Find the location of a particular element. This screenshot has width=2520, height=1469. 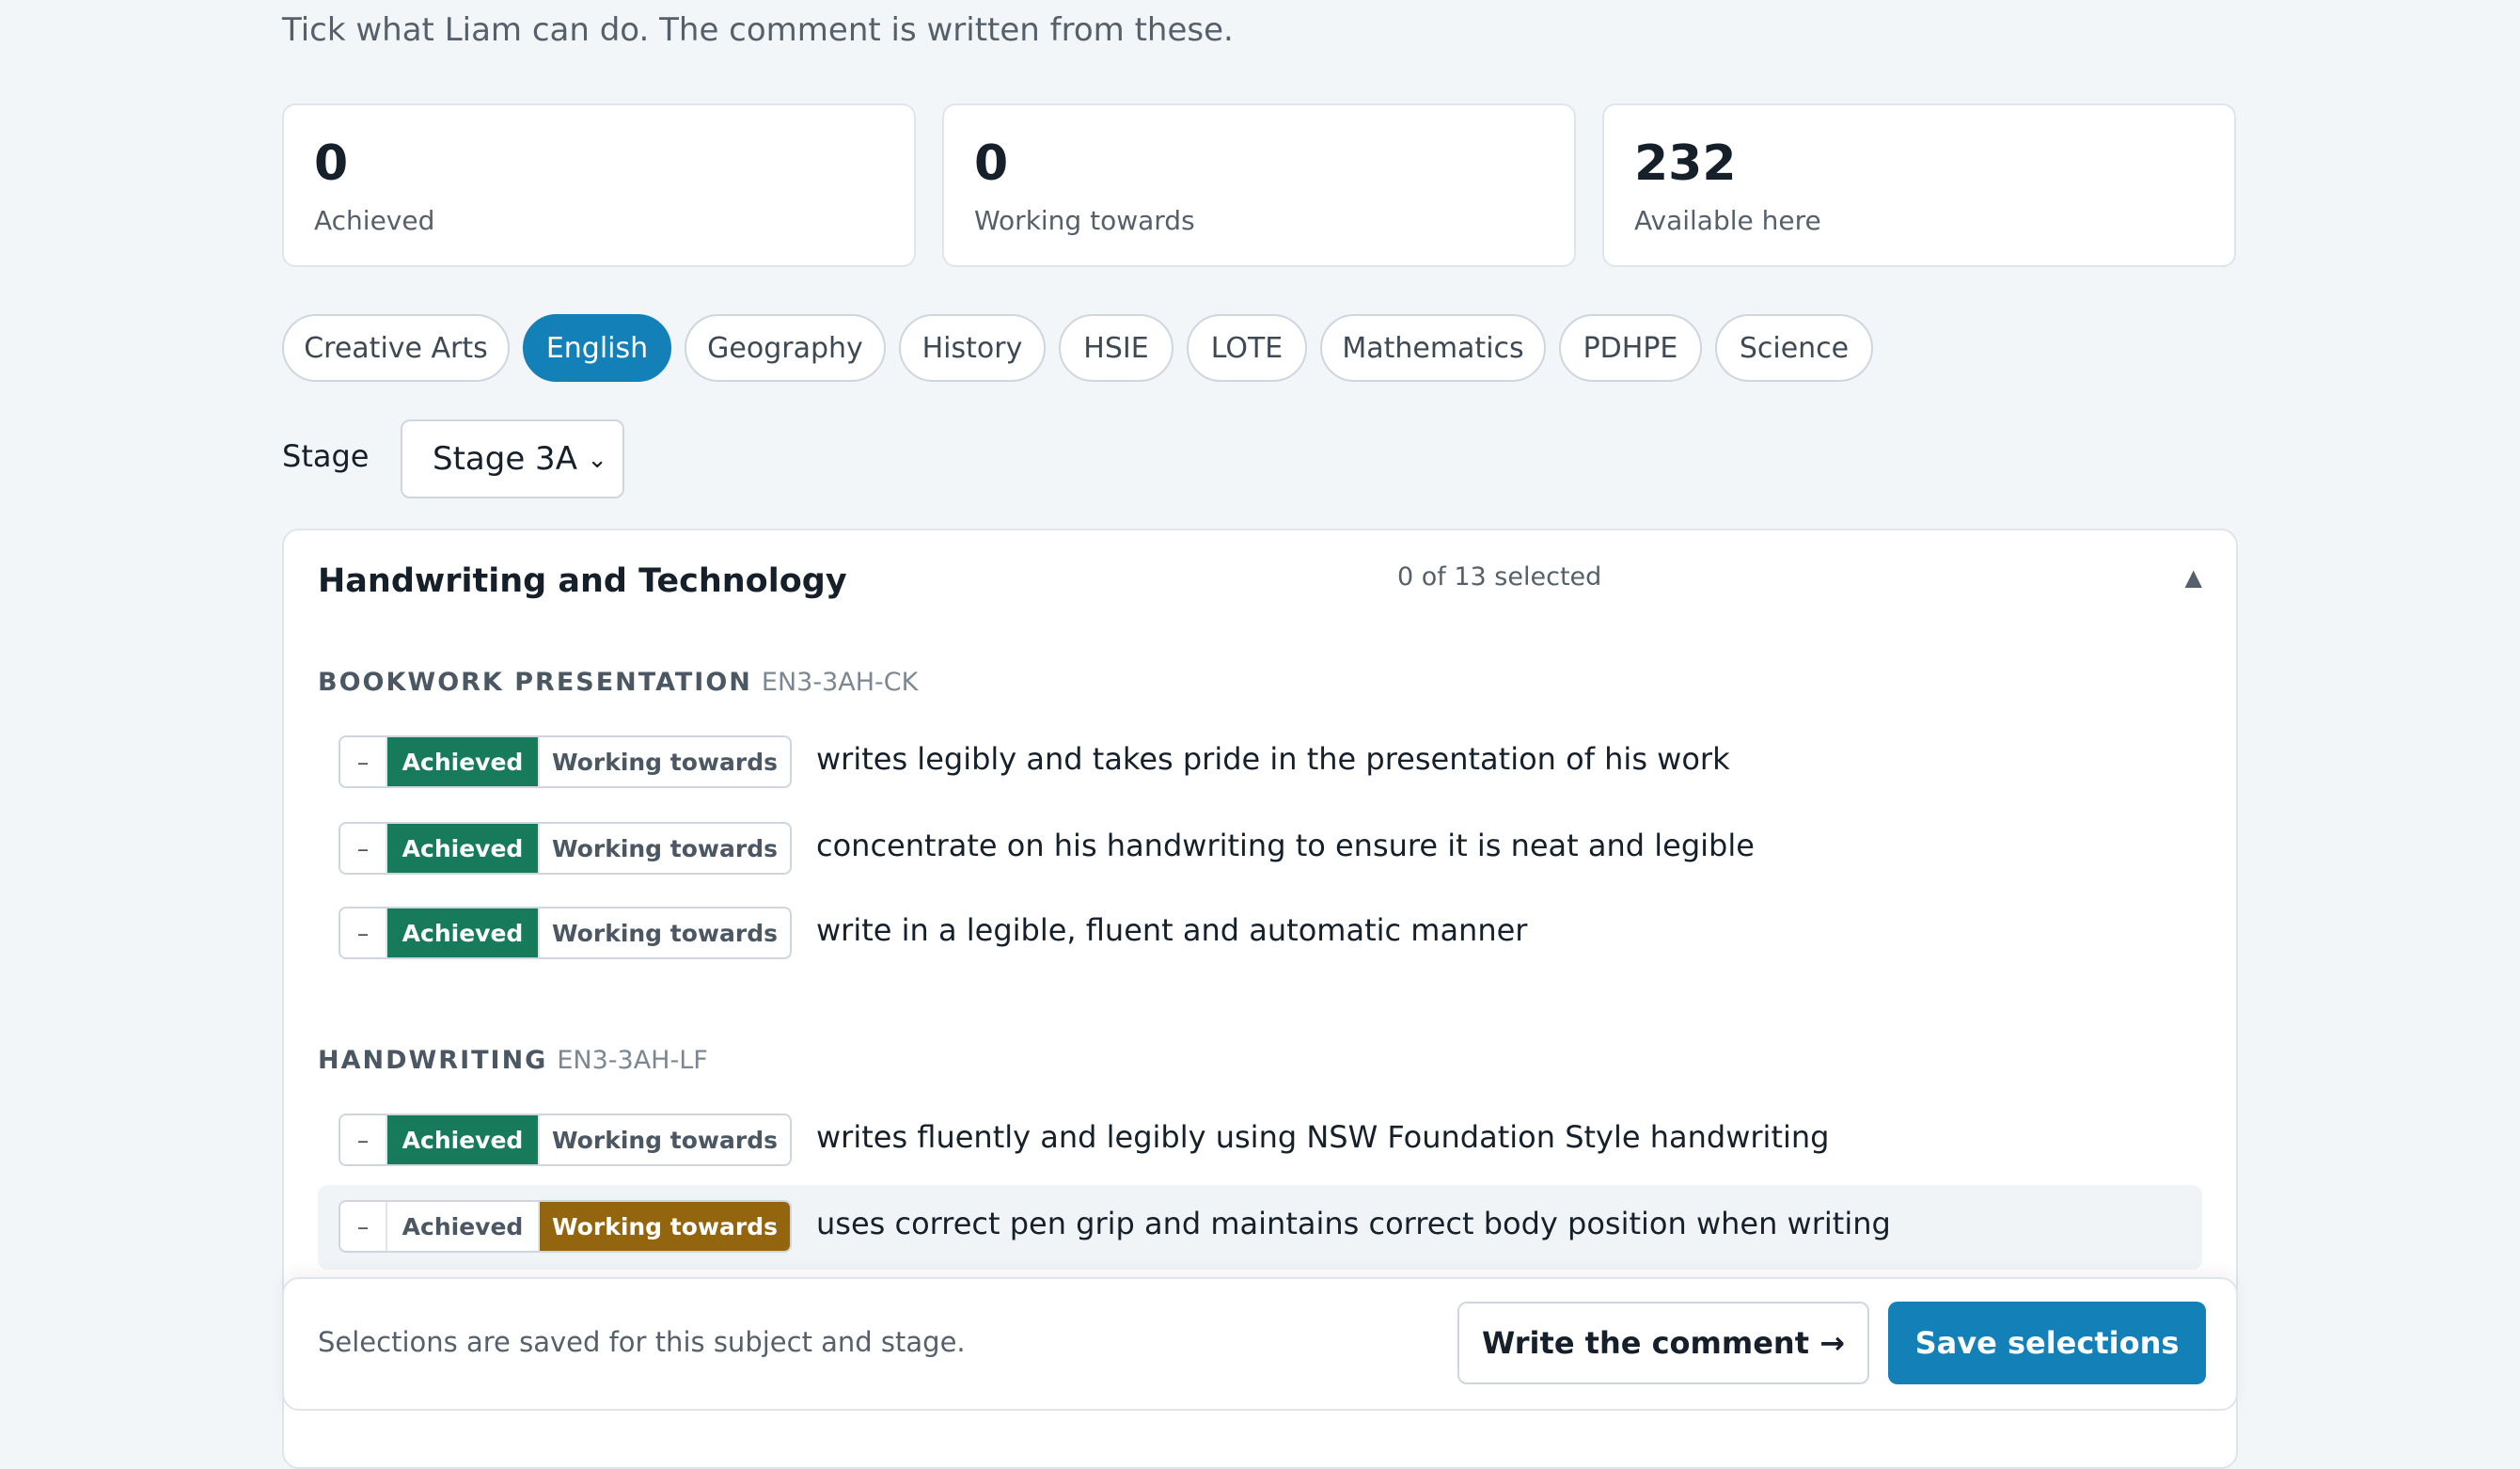

tab-mathematics: Mathematics is located at coordinates (1433, 348).